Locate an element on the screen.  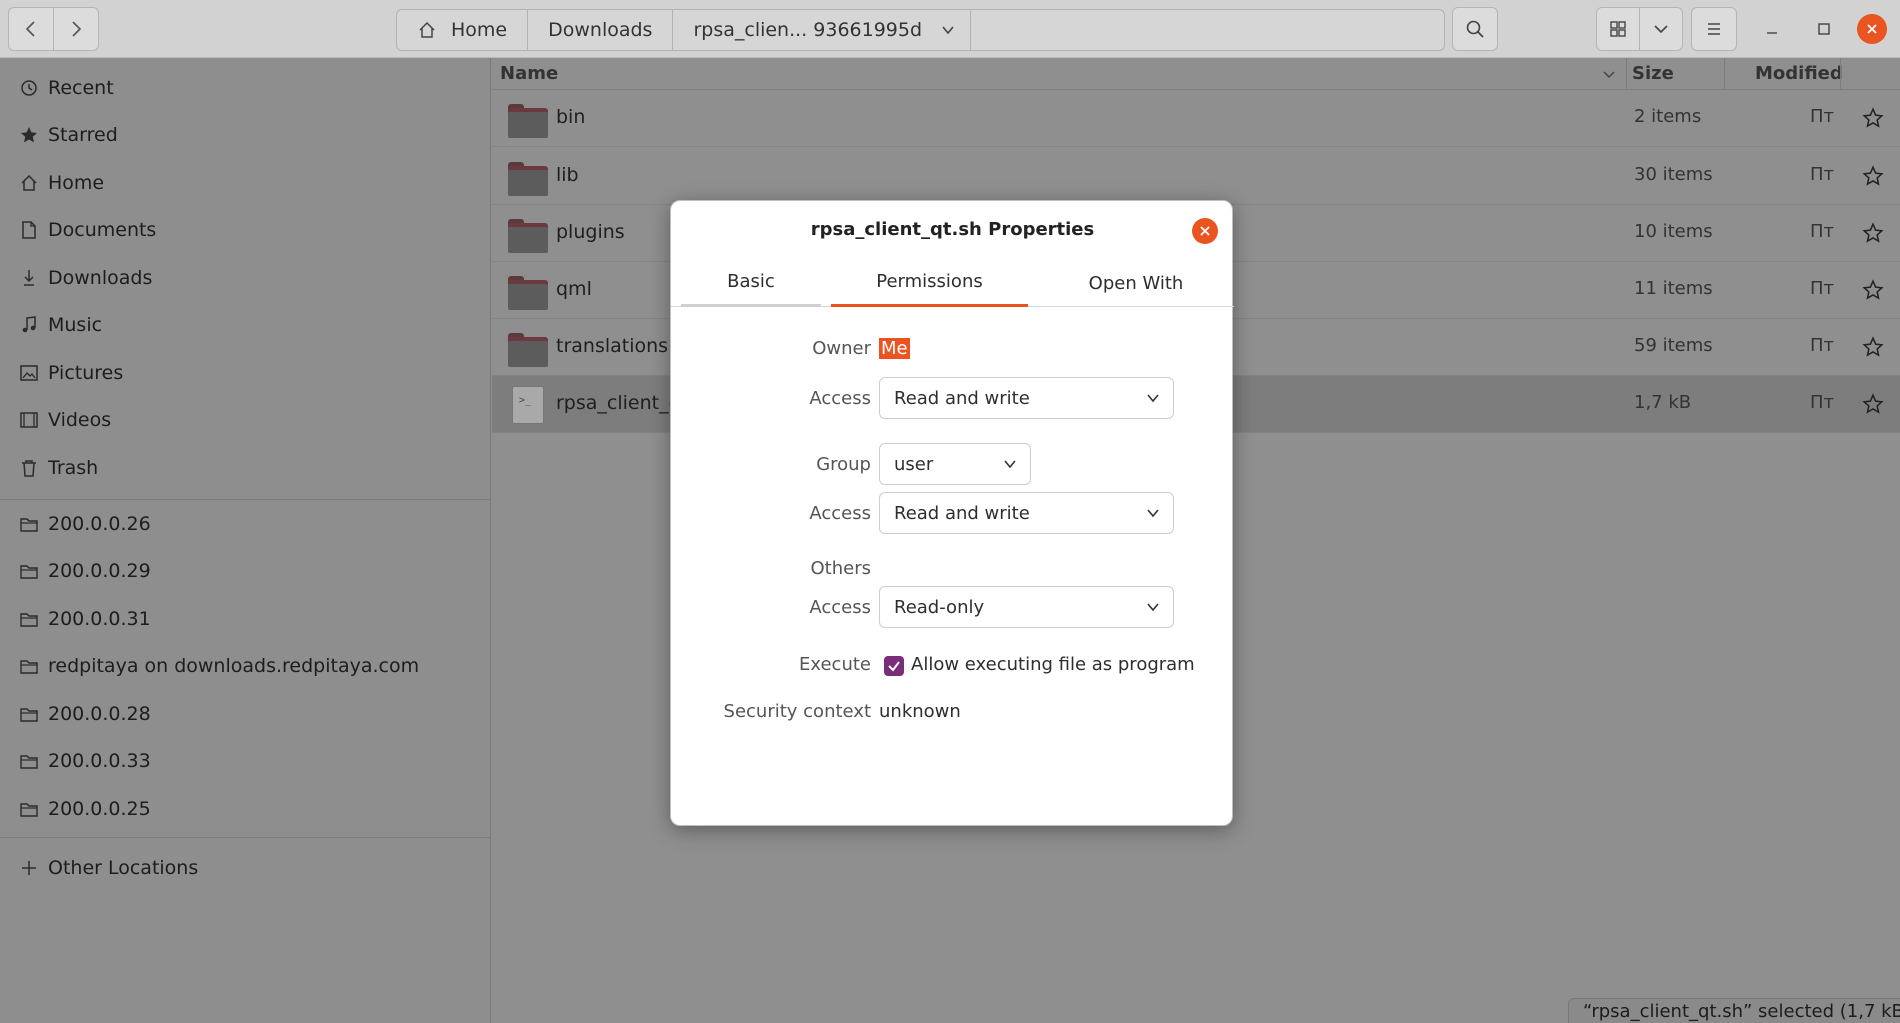
others-label: Others is located at coordinates (841, 568).